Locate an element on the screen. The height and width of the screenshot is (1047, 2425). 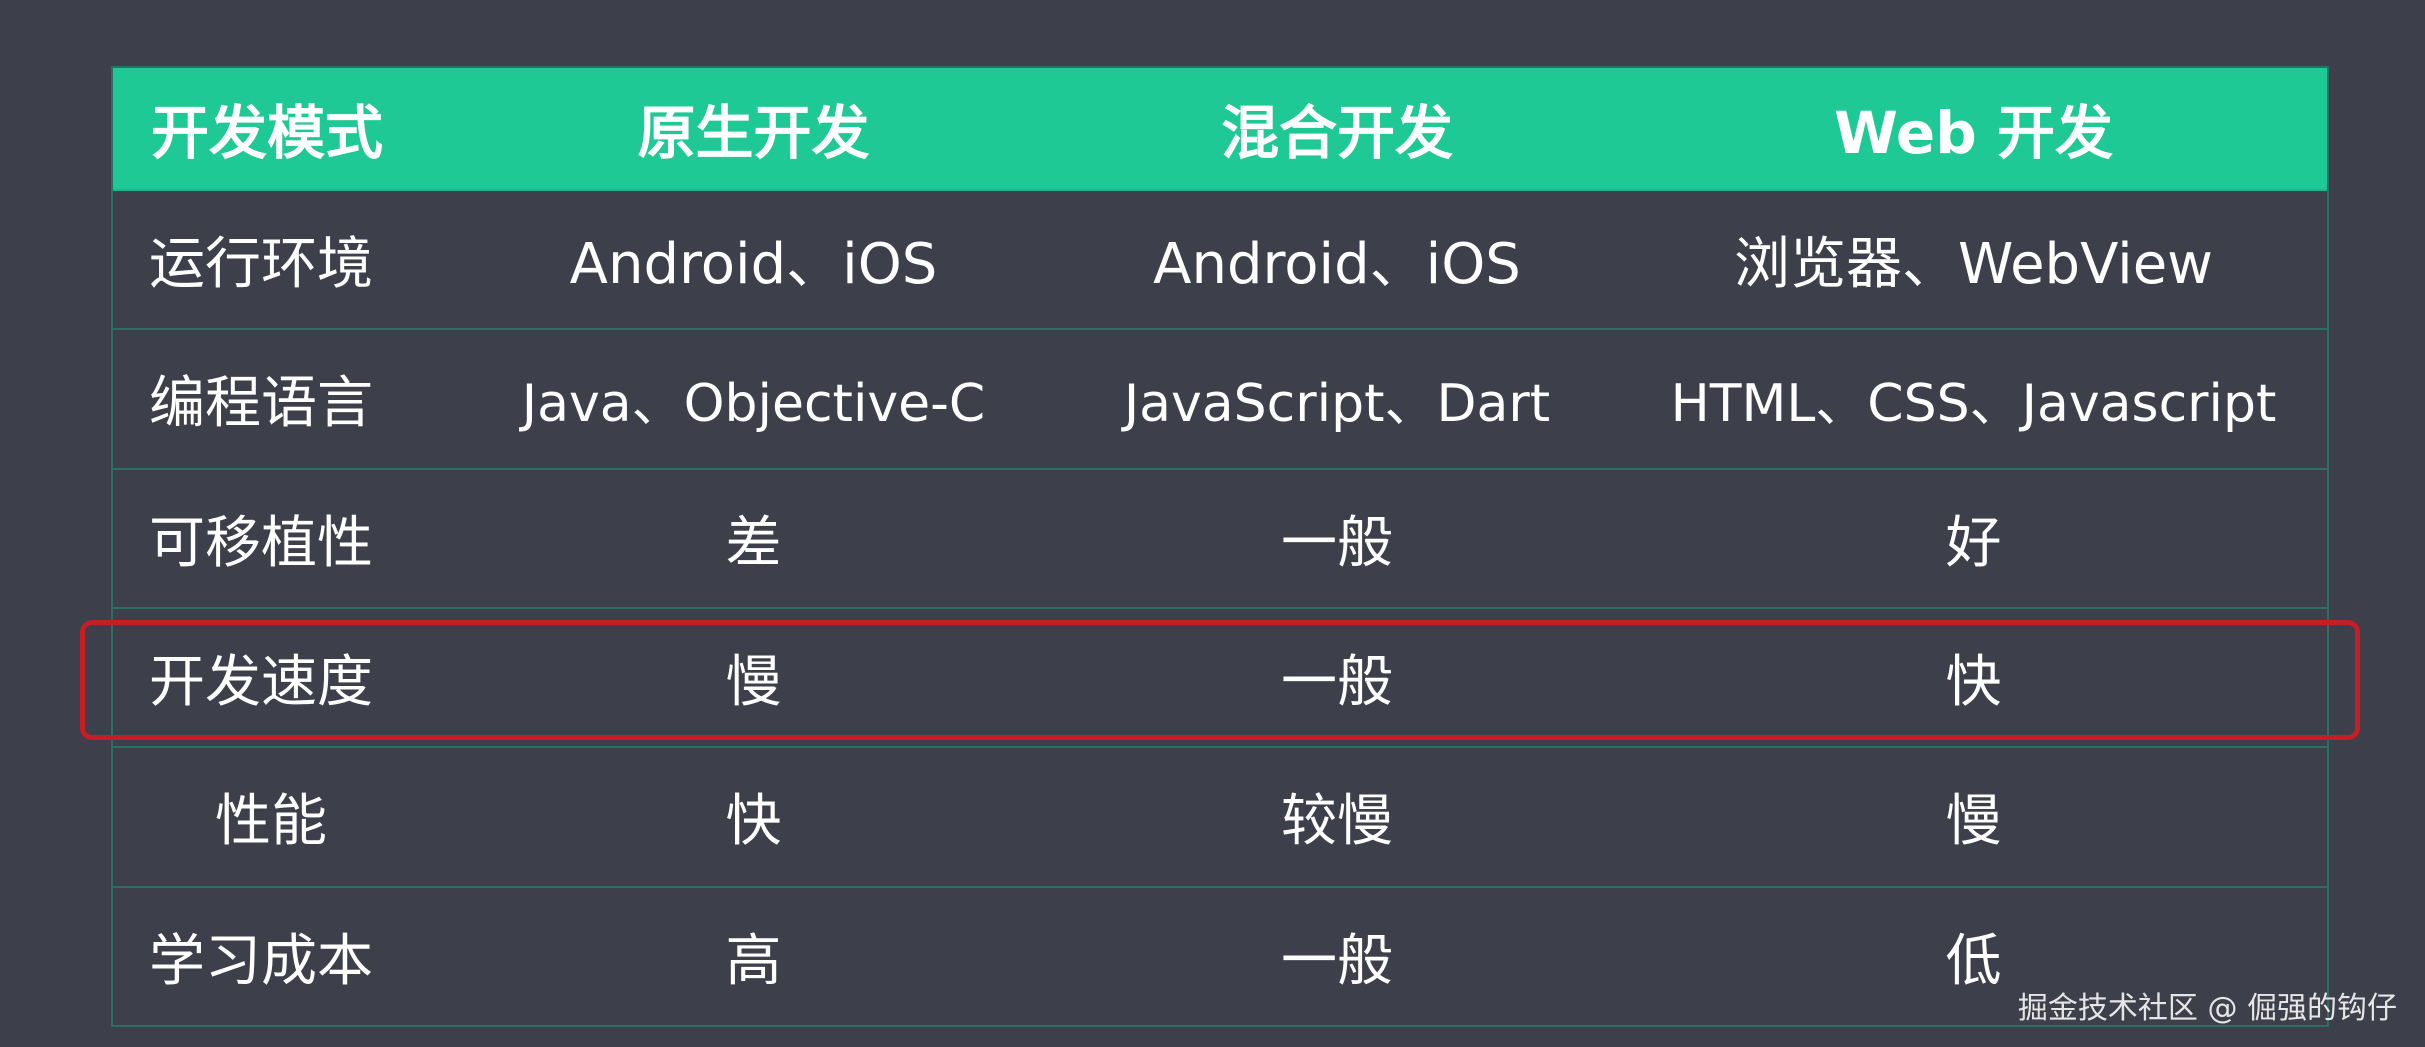
row-label: 可移植性 is located at coordinates (281, 538).